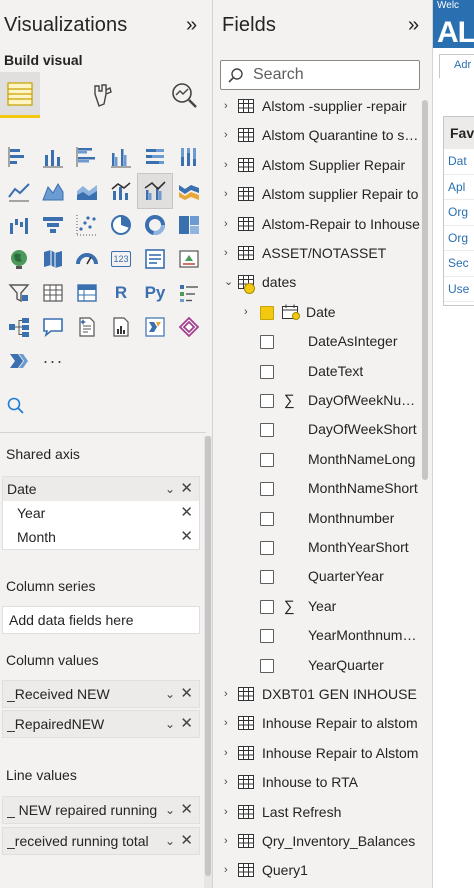  Describe the element at coordinates (87, 191) in the screenshot. I see `stacked-area-icon` at that location.